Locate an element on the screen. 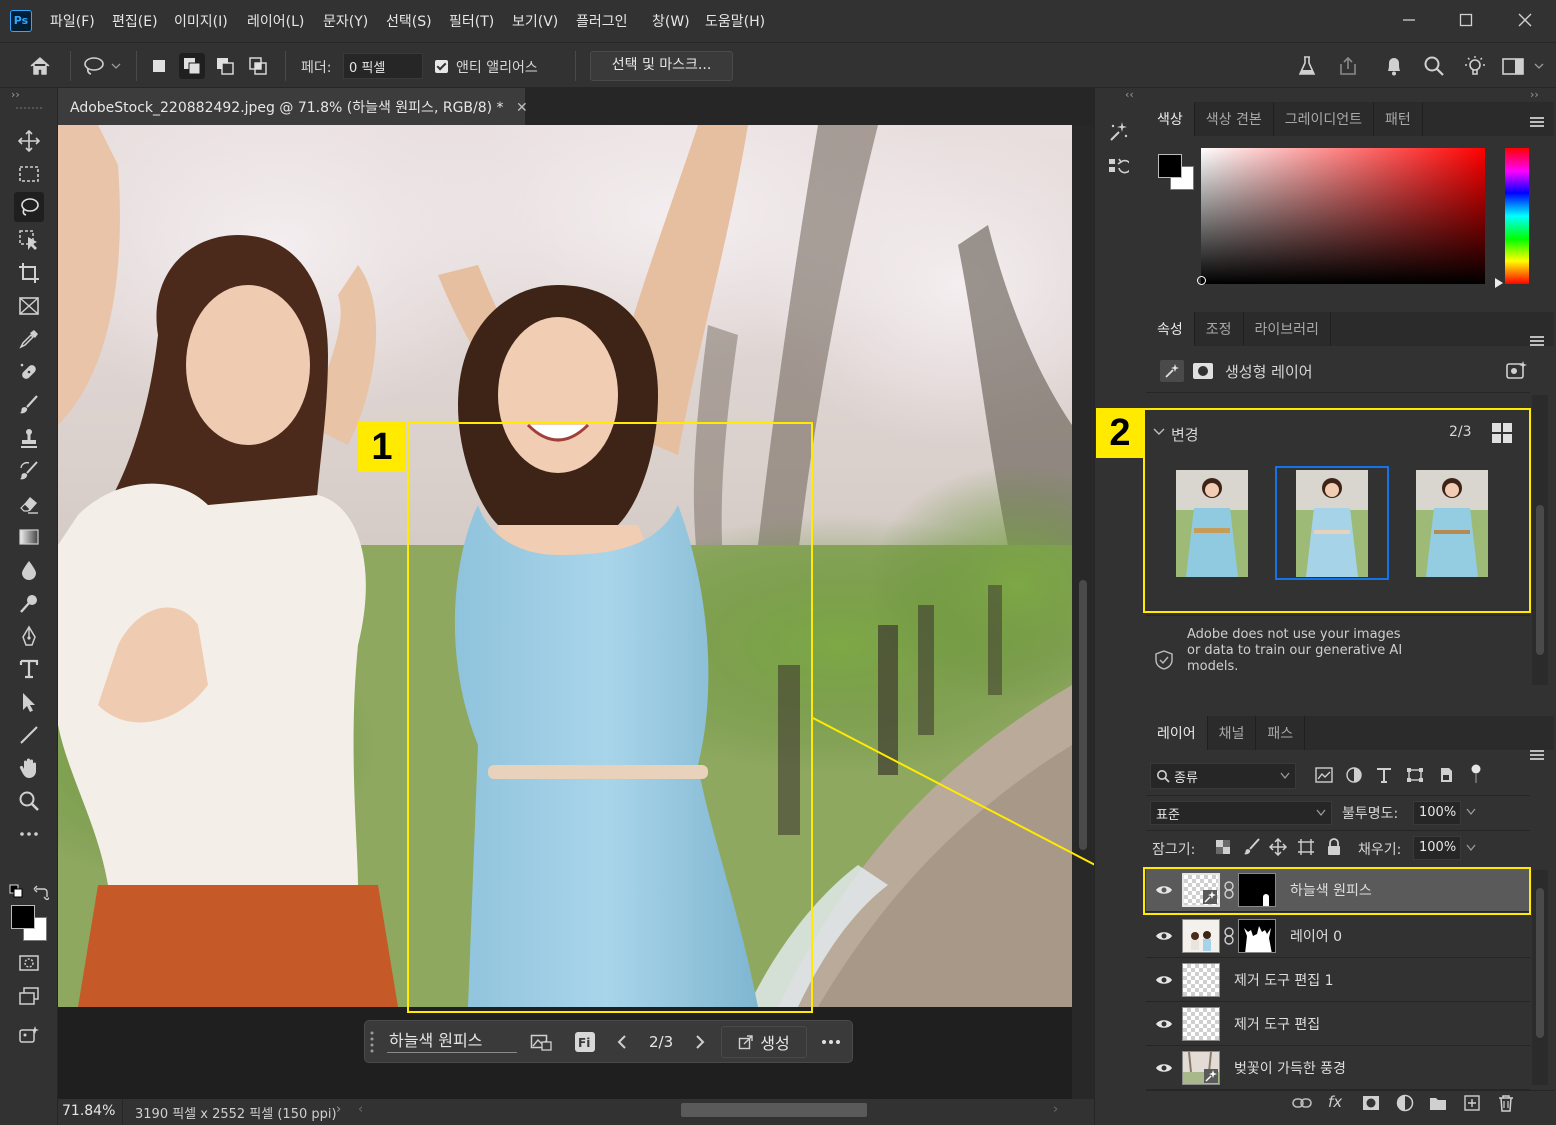 The width and height of the screenshot is (1556, 1125). status-menu-chevron-icon: › is located at coordinates (338, 1109).